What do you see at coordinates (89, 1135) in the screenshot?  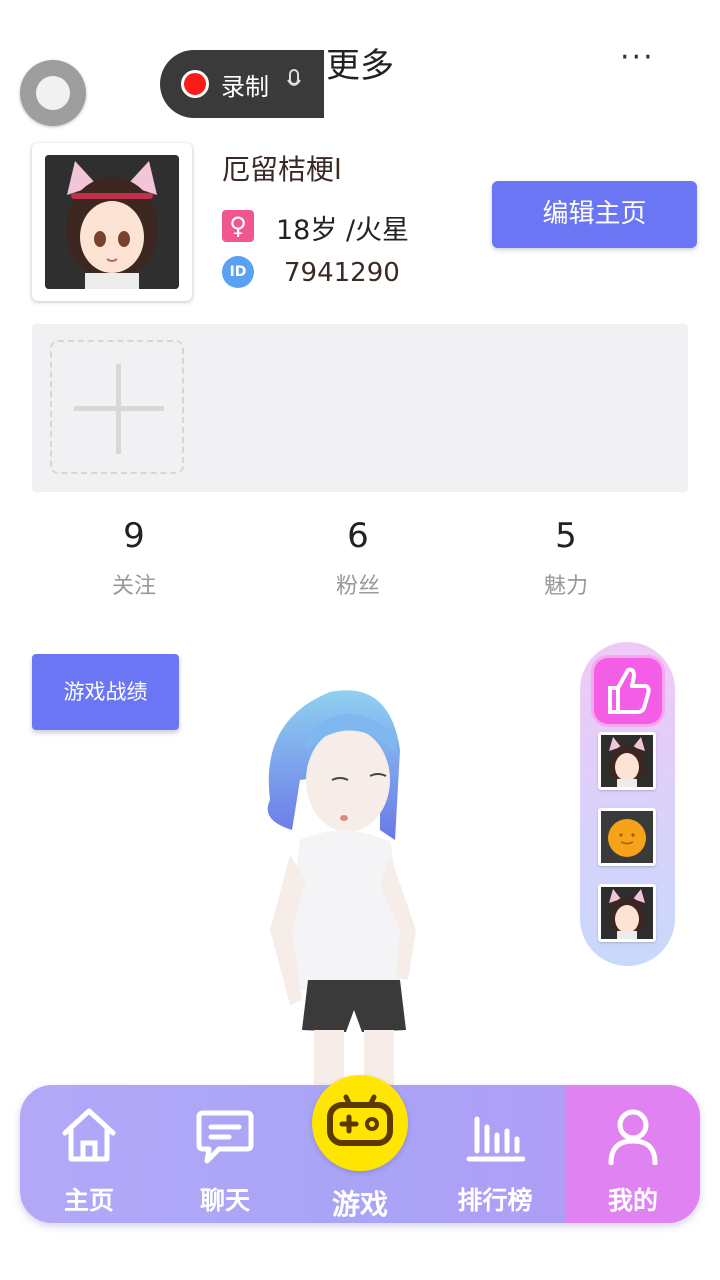 I see `home-icon` at bounding box center [89, 1135].